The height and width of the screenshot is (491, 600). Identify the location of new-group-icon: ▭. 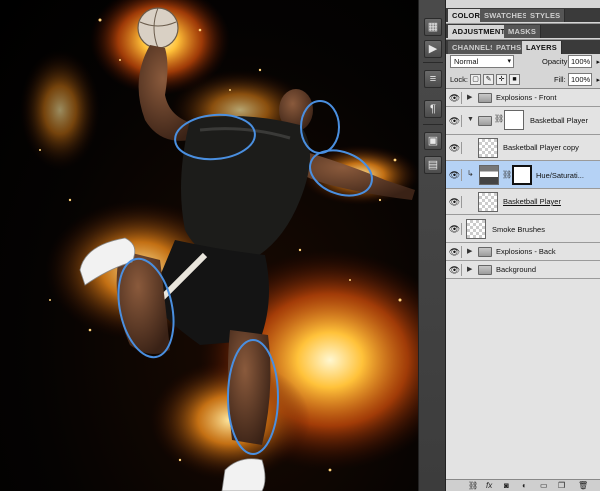
(544, 485).